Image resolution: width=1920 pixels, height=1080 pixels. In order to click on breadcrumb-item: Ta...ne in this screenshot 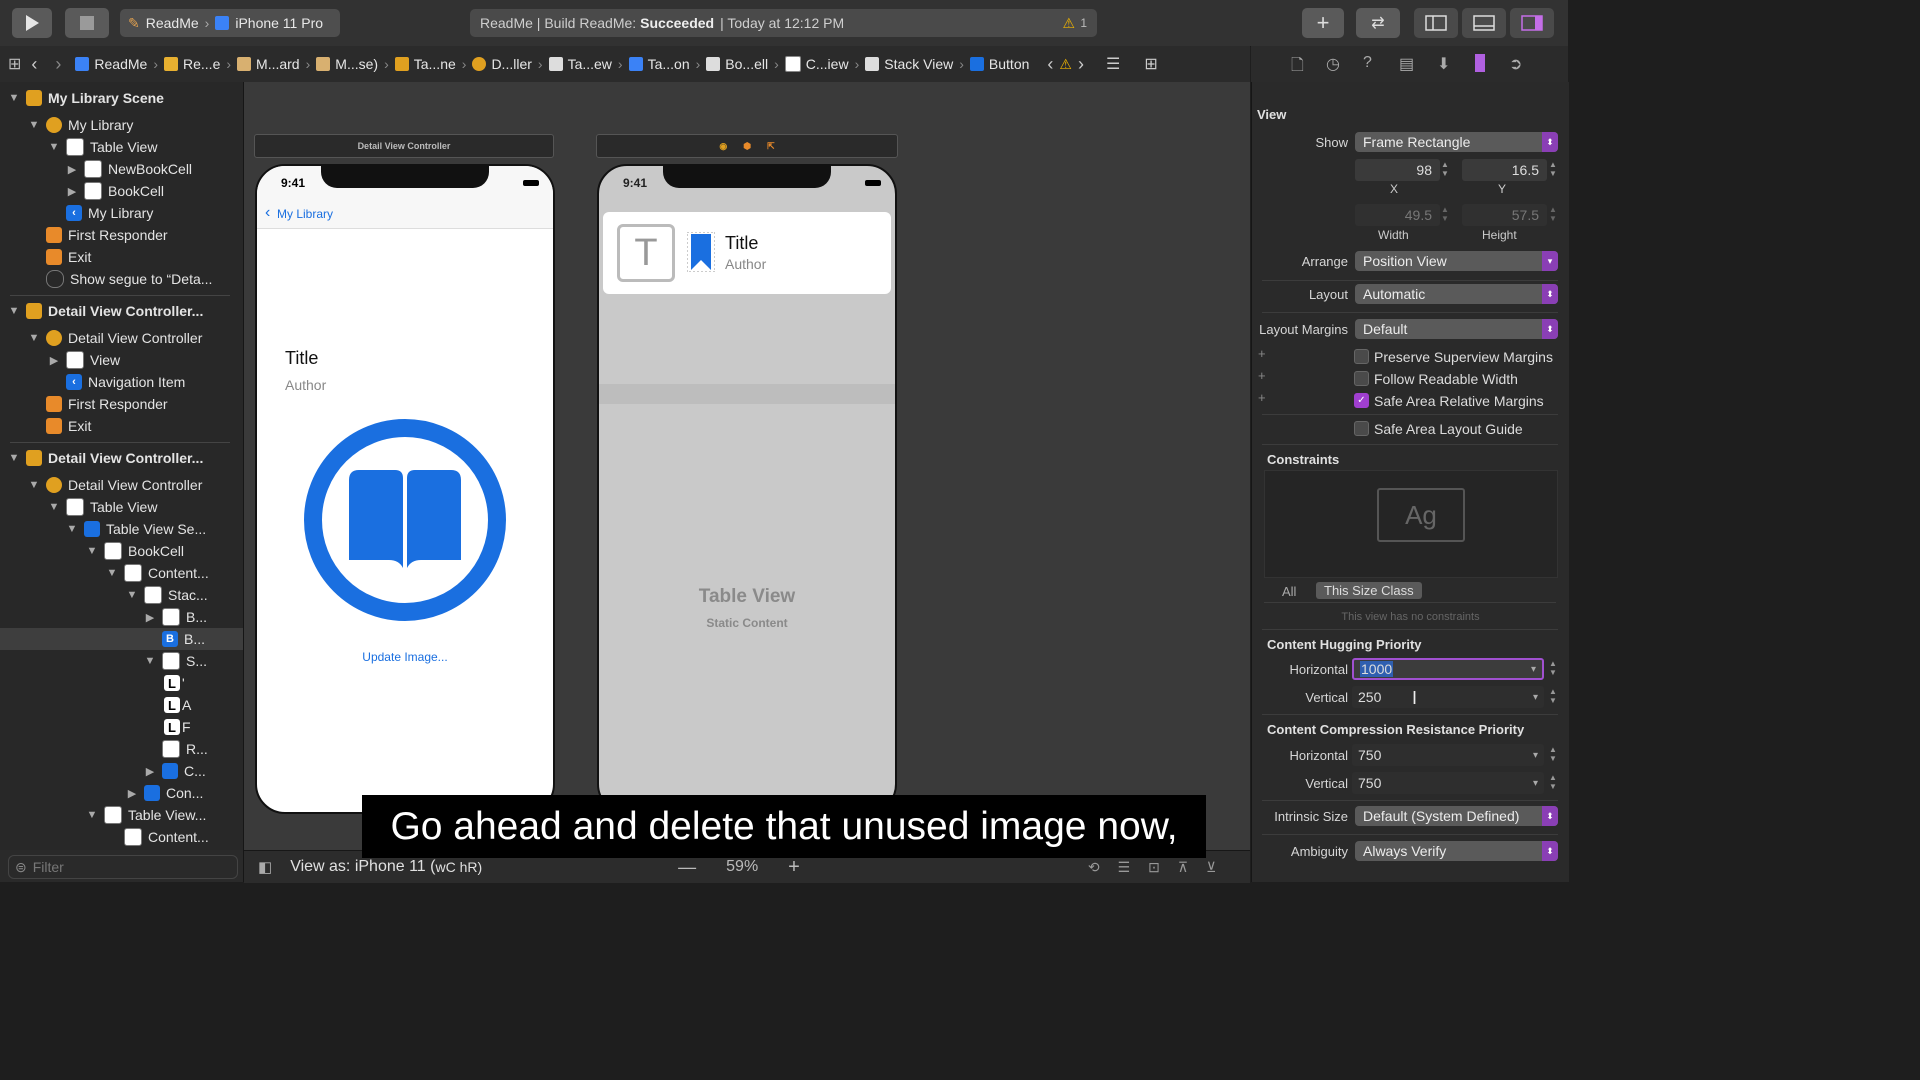, I will do `click(425, 64)`.